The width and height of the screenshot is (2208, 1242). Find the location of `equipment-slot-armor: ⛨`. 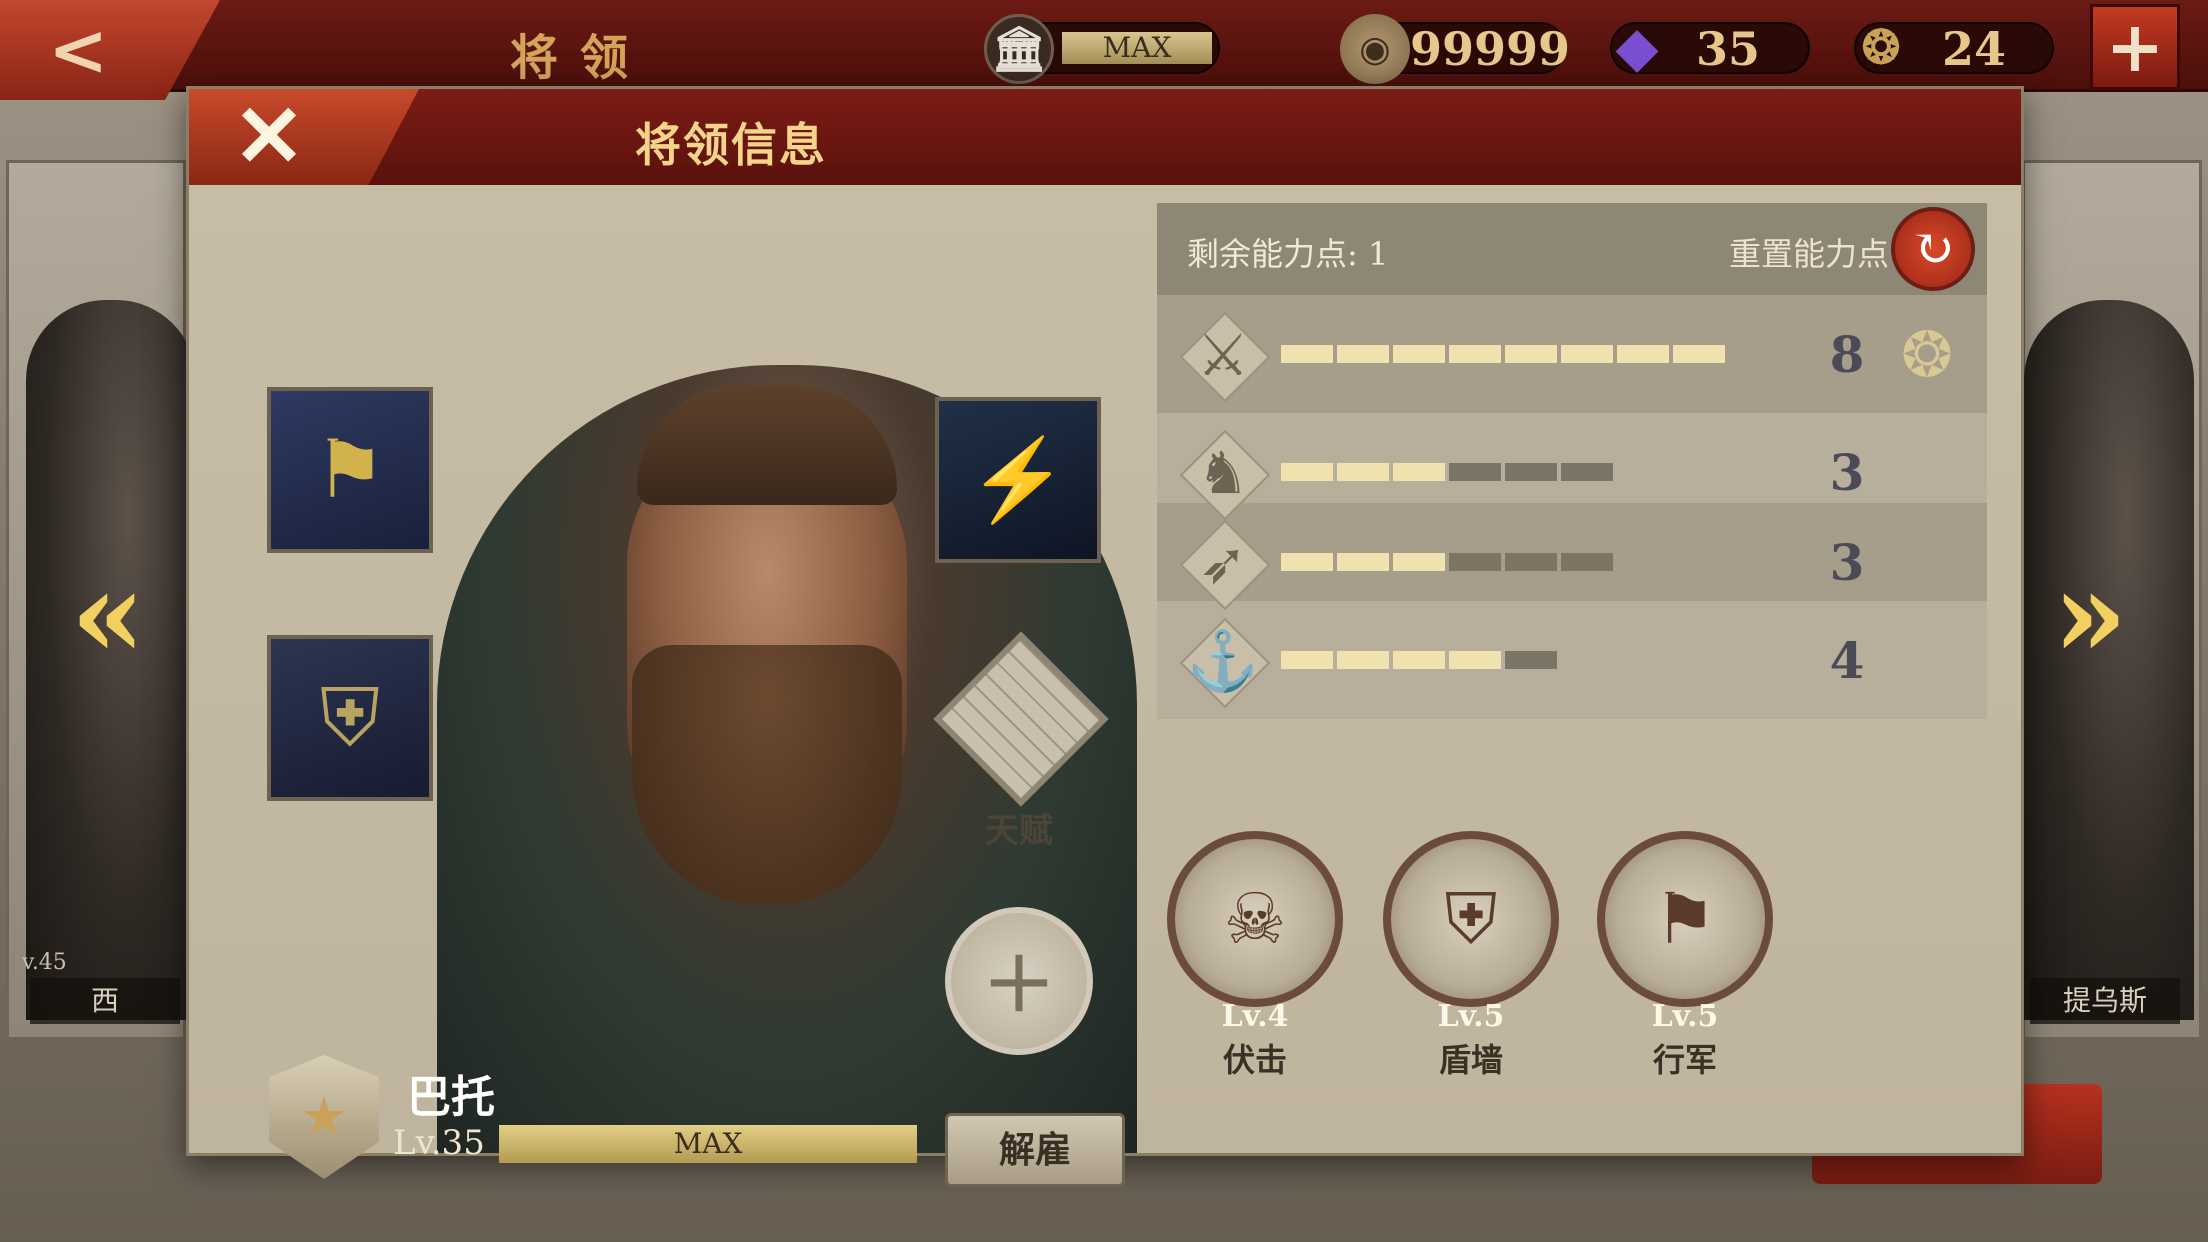

equipment-slot-armor: ⛨ is located at coordinates (350, 718).